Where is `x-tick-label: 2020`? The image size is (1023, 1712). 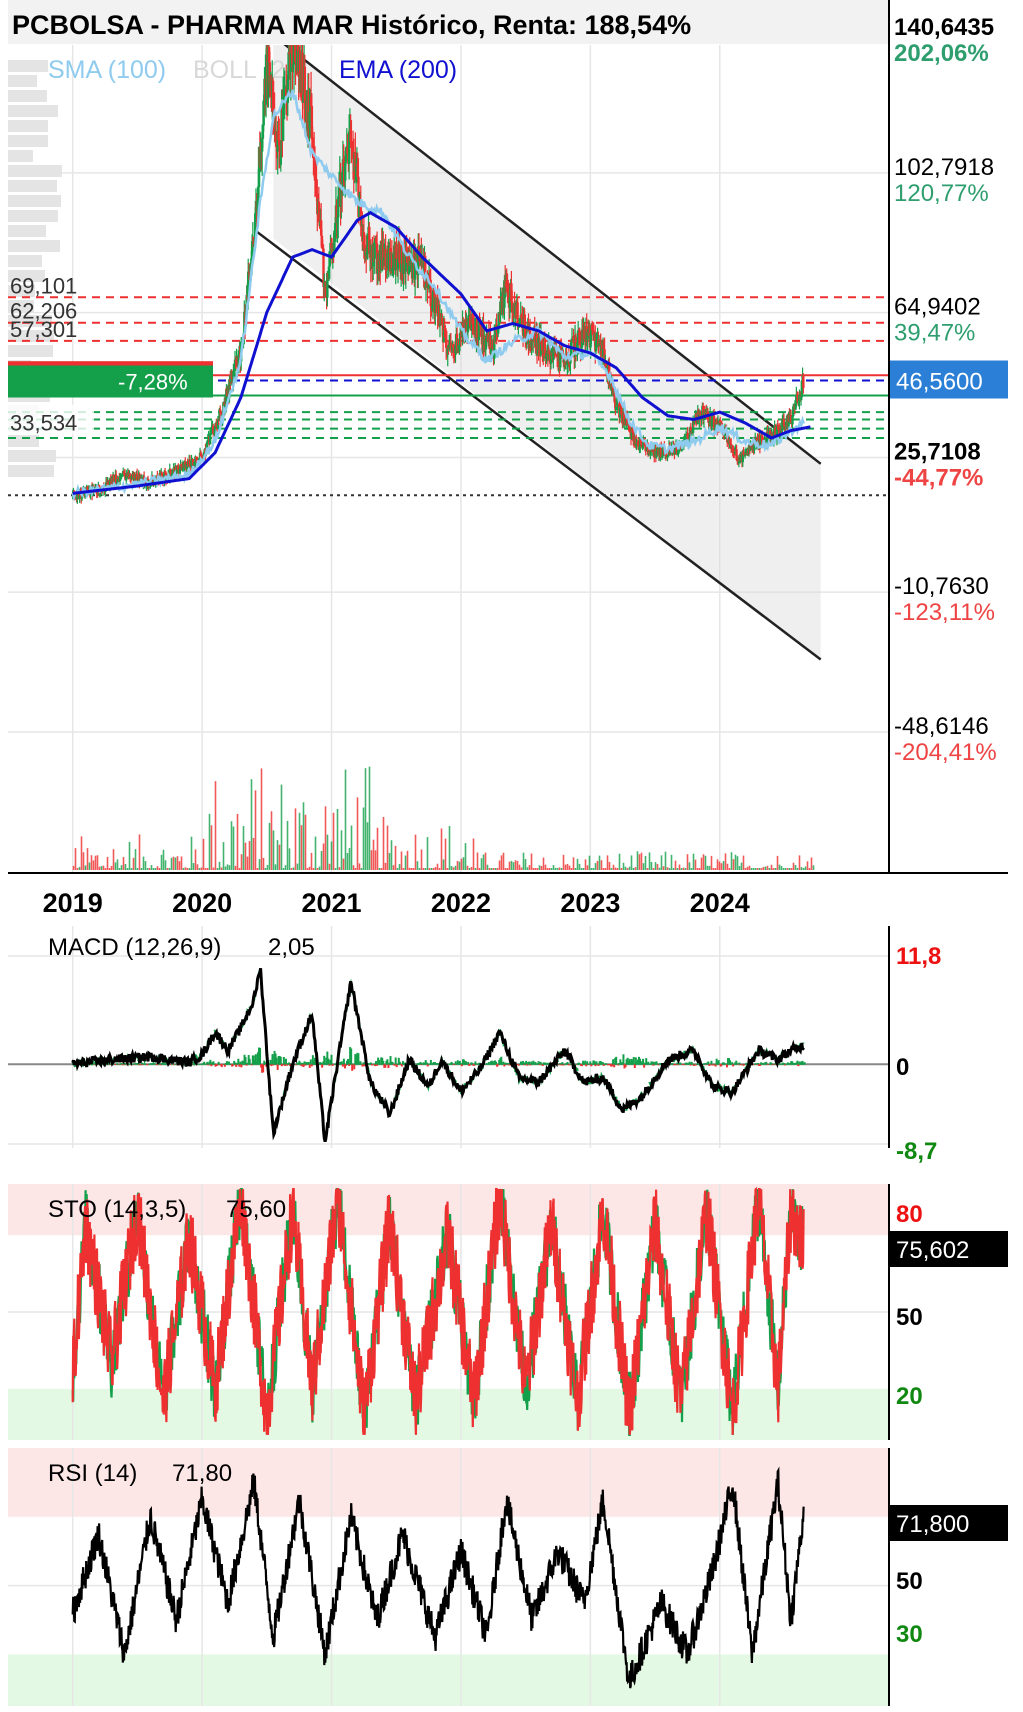 x-tick-label: 2020 is located at coordinates (202, 903).